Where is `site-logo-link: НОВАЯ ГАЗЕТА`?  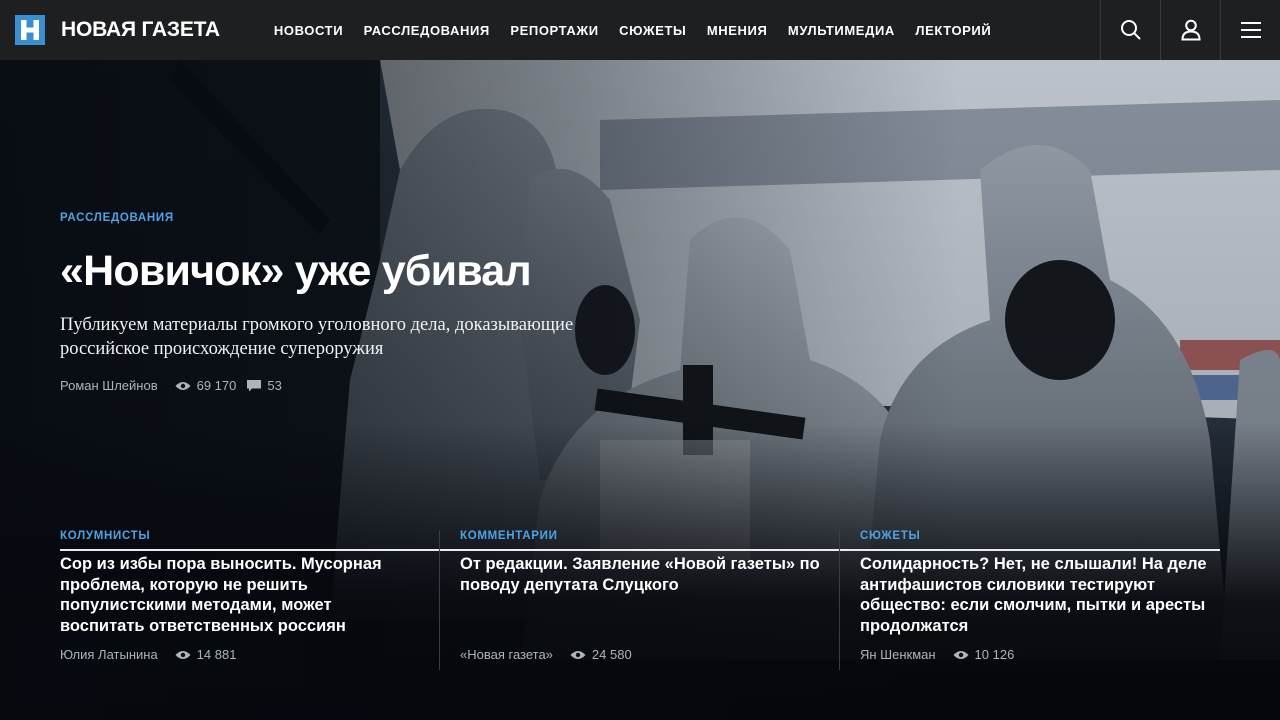
site-logo-link: НОВАЯ ГАЗЕТА is located at coordinates (117, 30).